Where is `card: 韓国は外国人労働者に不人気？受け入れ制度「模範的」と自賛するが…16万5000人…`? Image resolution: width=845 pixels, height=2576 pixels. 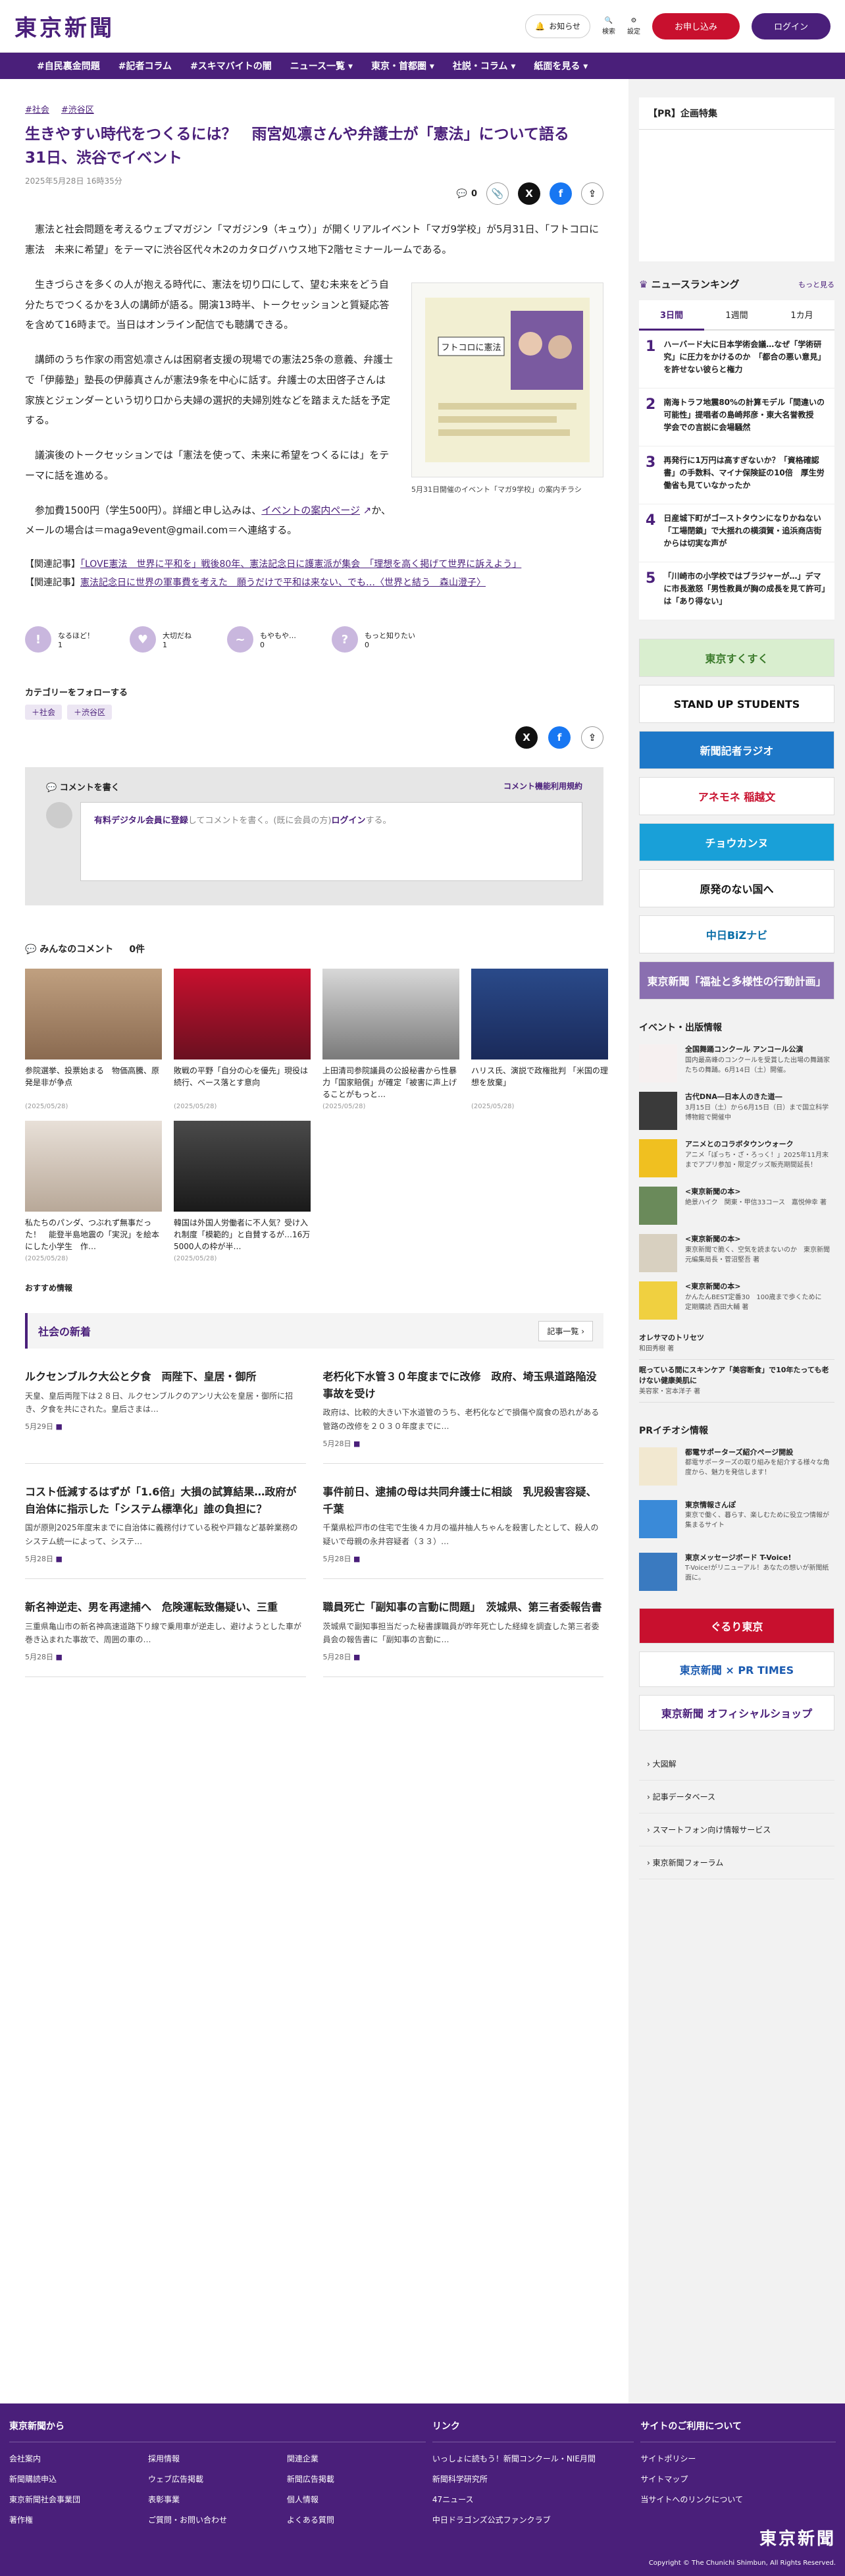
card: 韓国は外国人労働者に不人気？受け入れ制度「模範的」と自賛するが…16万5000人… is located at coordinates (242, 1191).